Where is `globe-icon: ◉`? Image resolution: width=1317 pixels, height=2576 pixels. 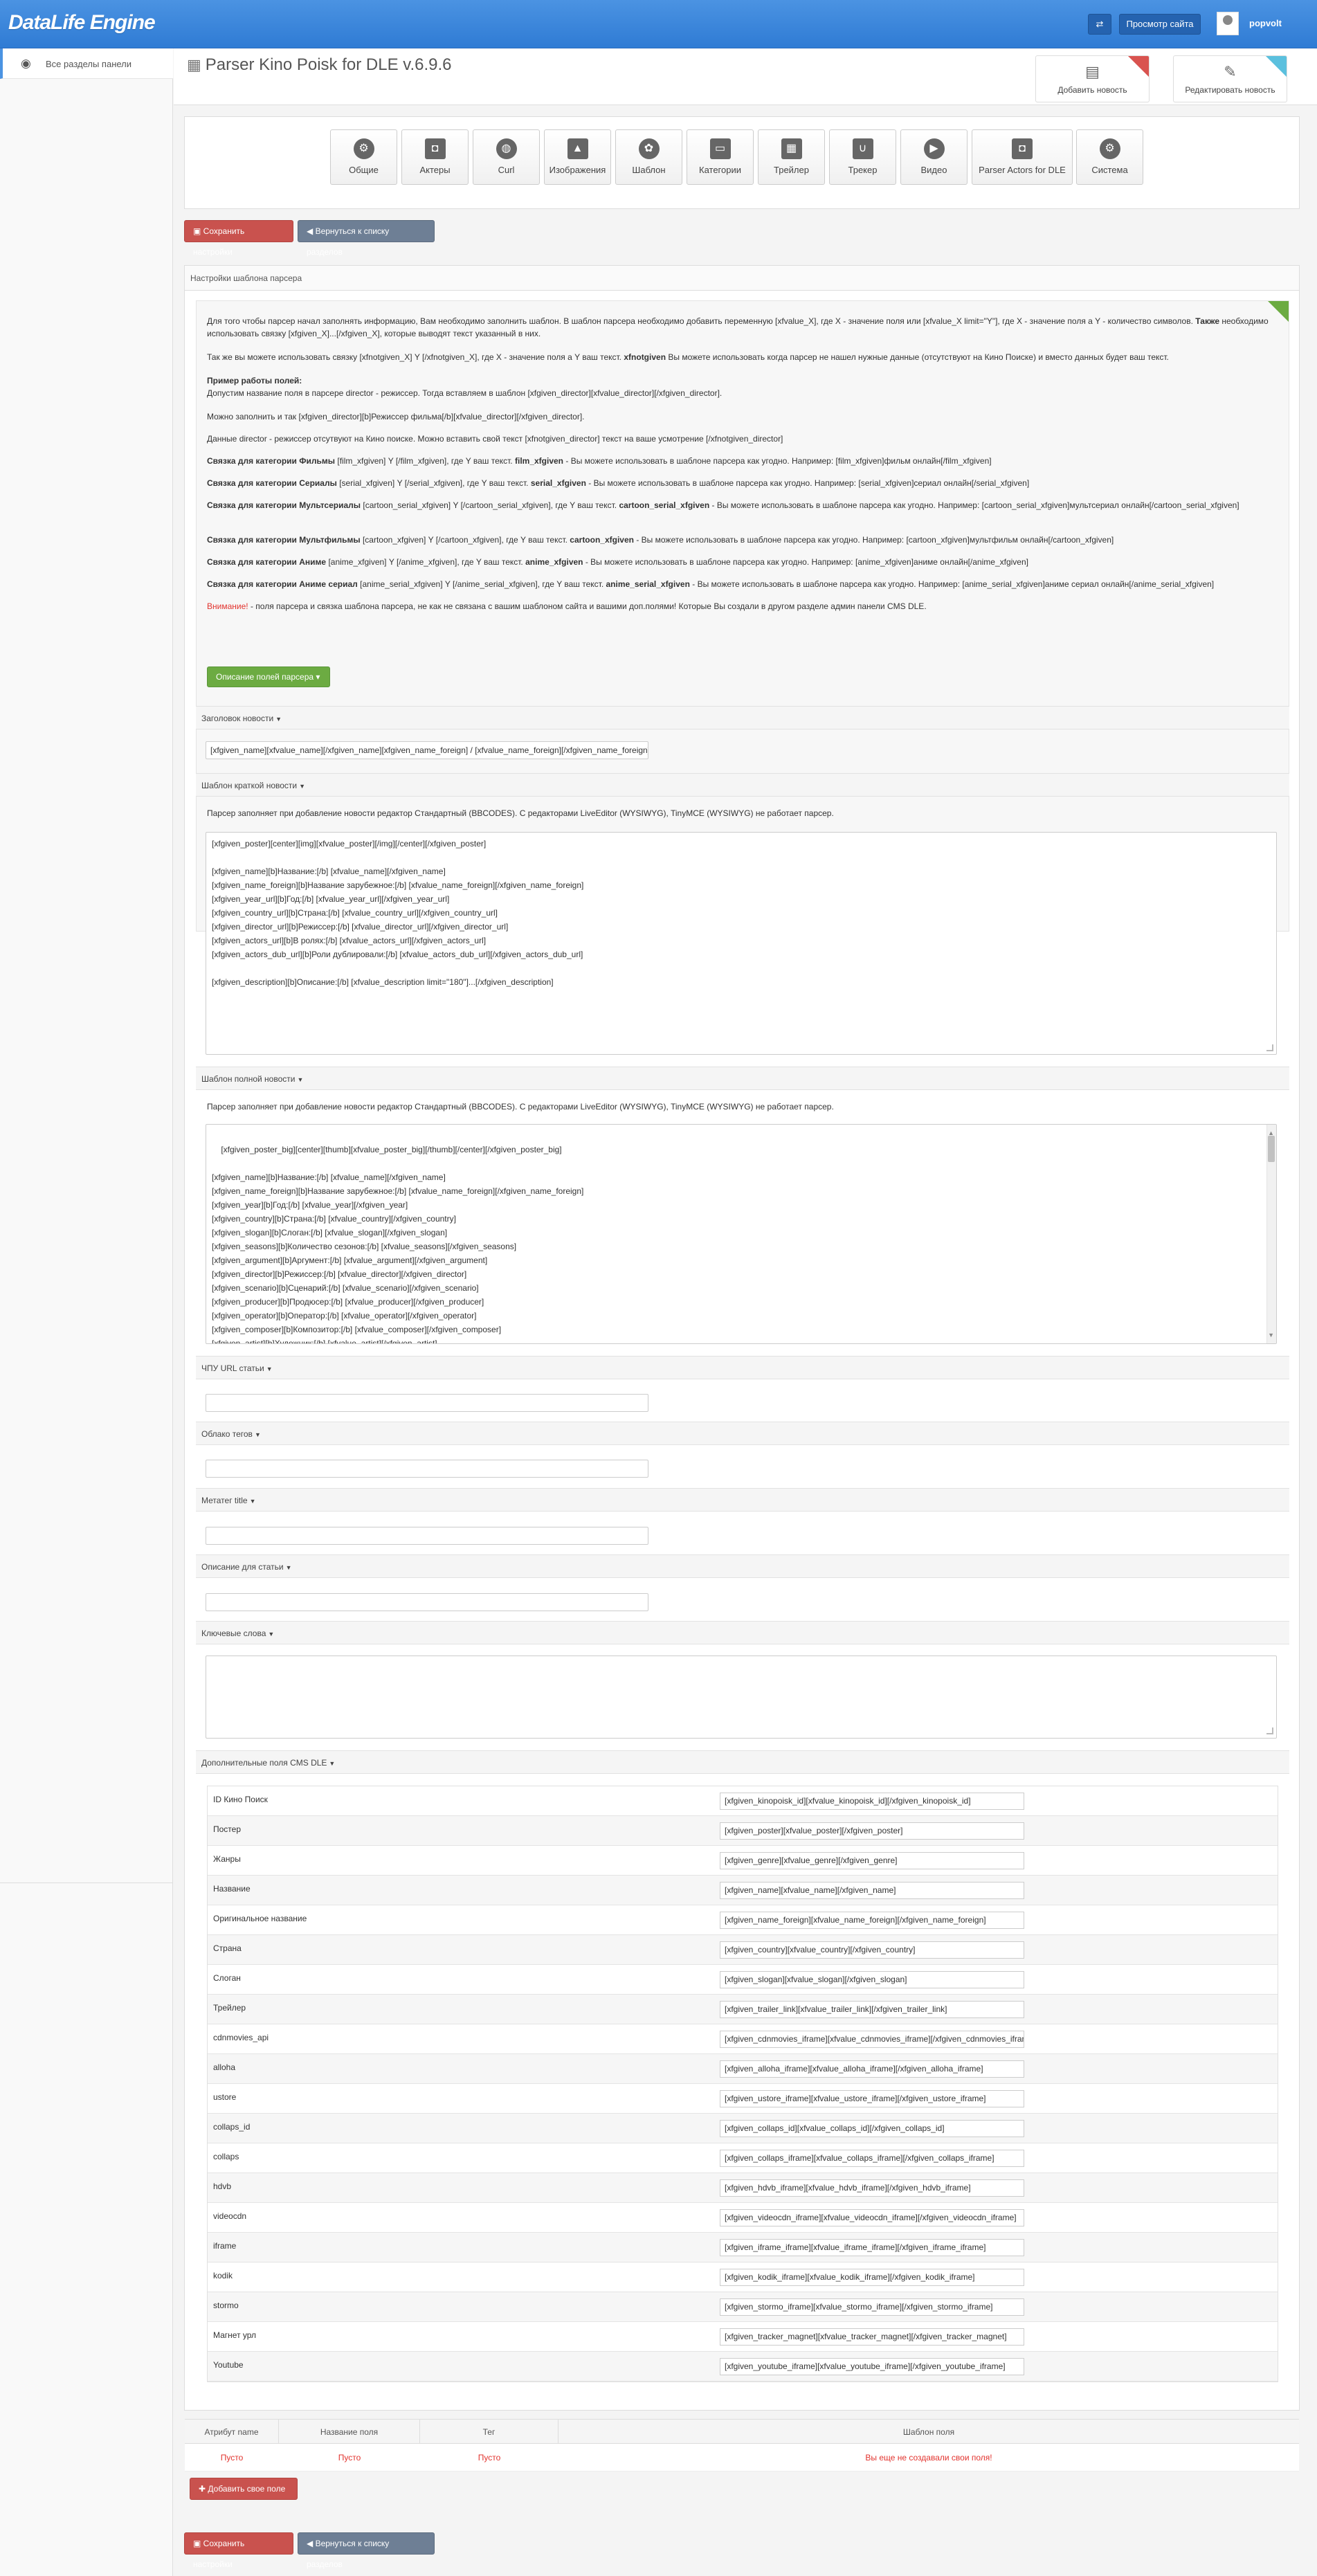 globe-icon: ◉ is located at coordinates (26, 63).